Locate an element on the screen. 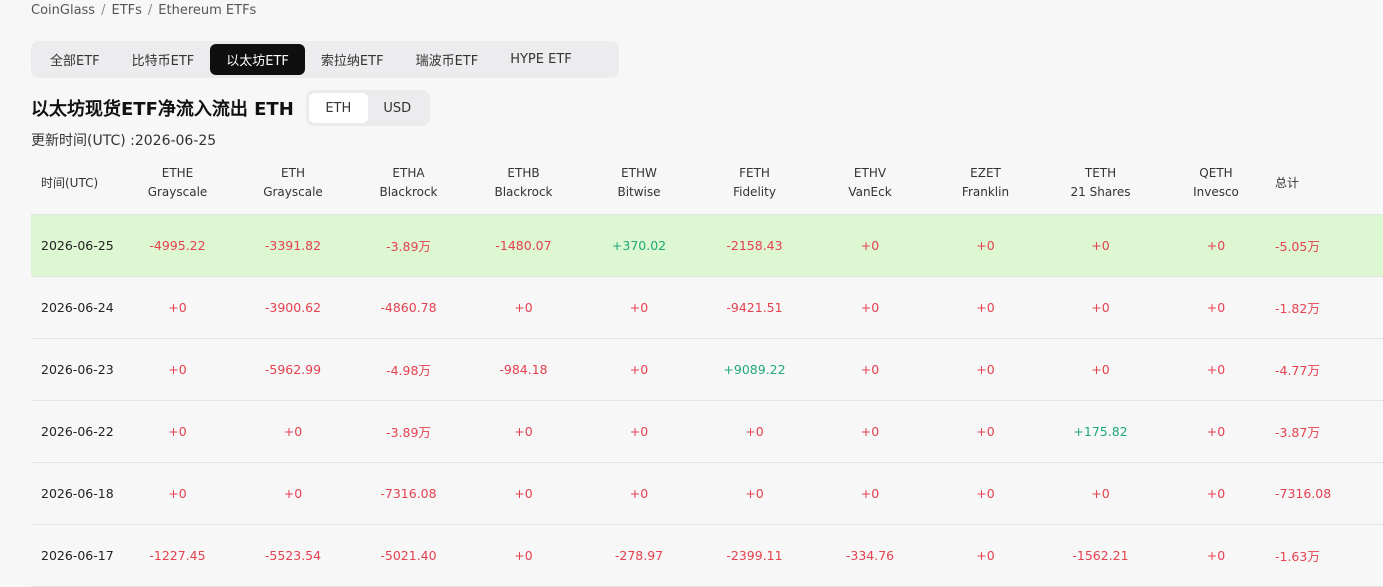 The width and height of the screenshot is (1383, 587). tab-xrp-etf: 瑞波币ETF is located at coordinates (447, 59).